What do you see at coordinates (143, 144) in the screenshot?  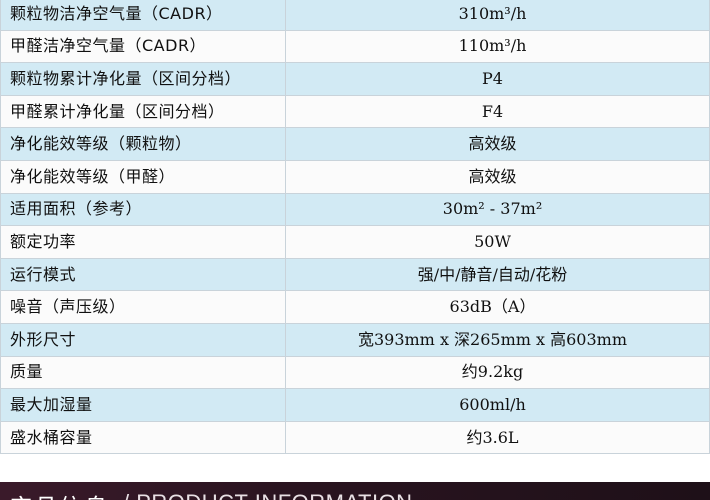 I see `spec-label: 净化能效等级（颗粒物）` at bounding box center [143, 144].